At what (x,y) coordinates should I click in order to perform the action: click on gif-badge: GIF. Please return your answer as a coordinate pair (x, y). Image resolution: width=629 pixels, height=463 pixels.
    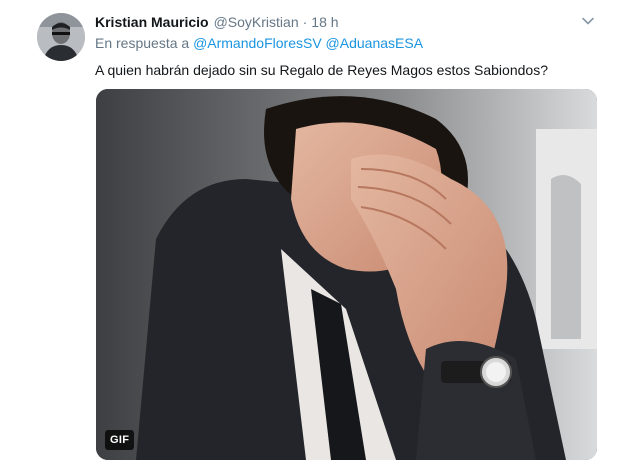
    Looking at the image, I should click on (120, 440).